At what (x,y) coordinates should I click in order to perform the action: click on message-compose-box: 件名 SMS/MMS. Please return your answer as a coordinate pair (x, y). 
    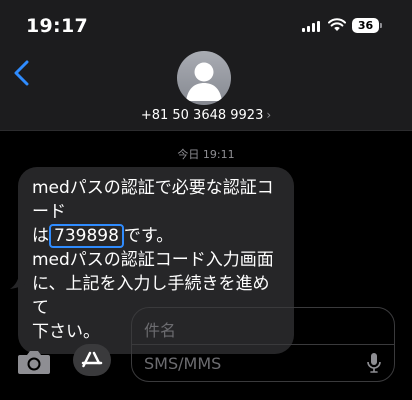
    Looking at the image, I should click on (263, 344).